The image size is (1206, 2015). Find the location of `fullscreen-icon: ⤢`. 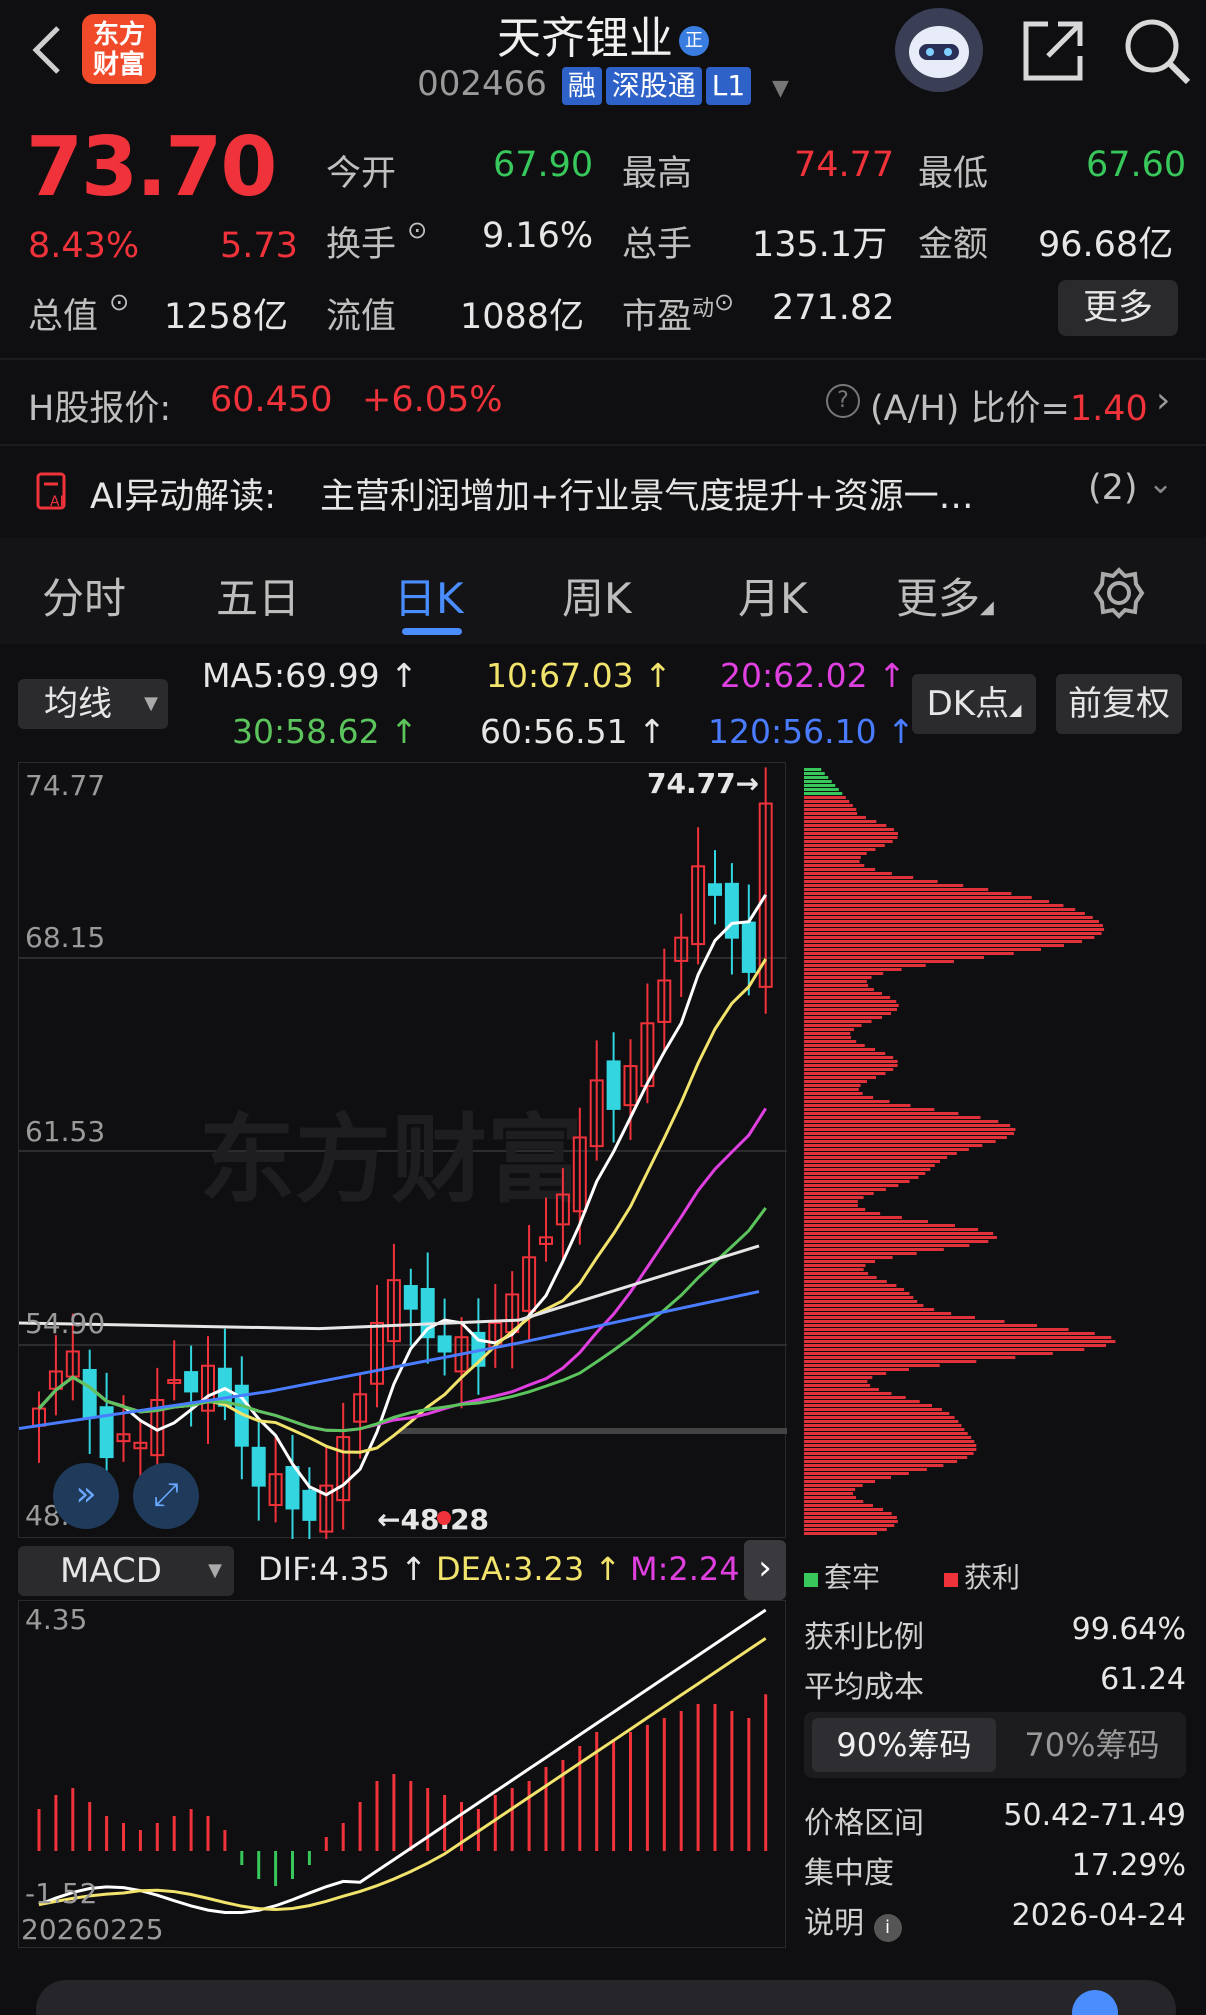

fullscreen-icon: ⤢ is located at coordinates (166, 1496).